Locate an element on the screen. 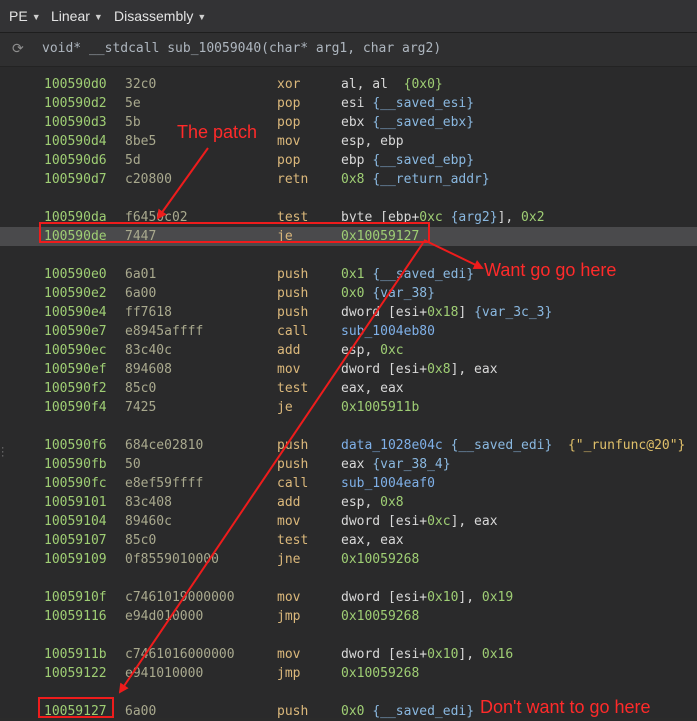 This screenshot has width=697, height=721. refresh-icon: ⟳ is located at coordinates (18, 49).